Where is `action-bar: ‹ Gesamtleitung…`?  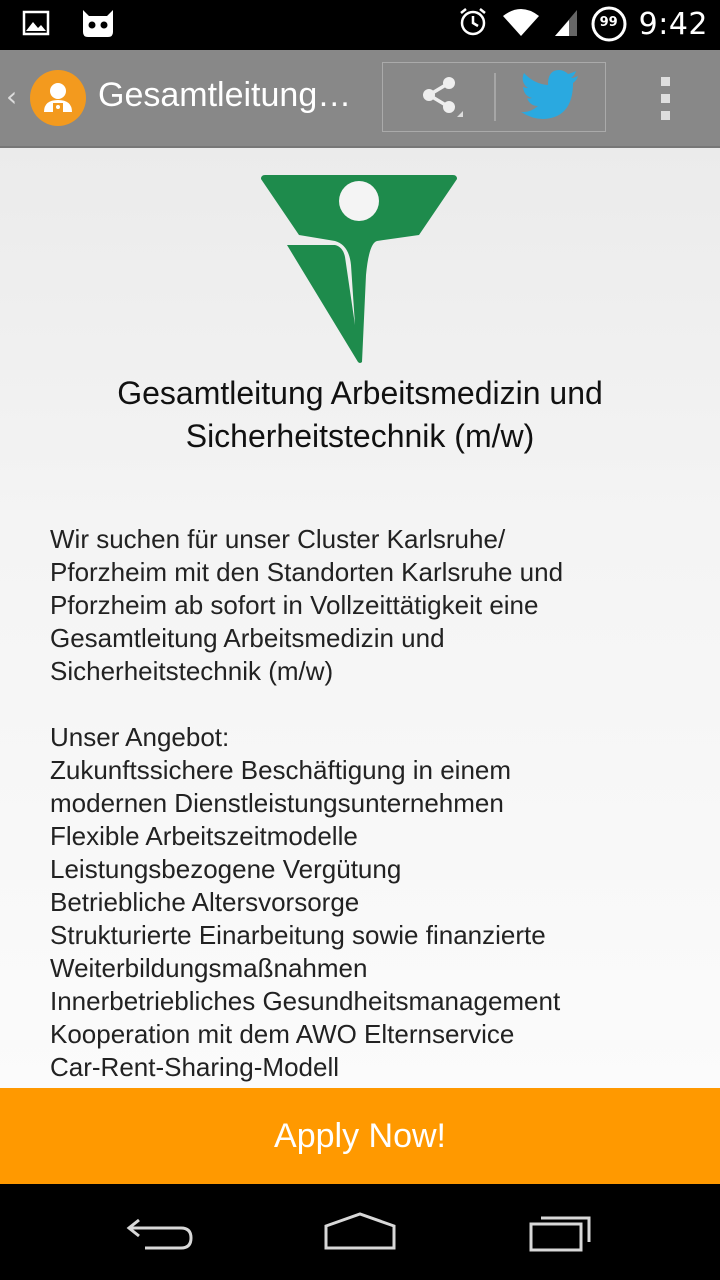 action-bar: ‹ Gesamtleitung… is located at coordinates (360, 99).